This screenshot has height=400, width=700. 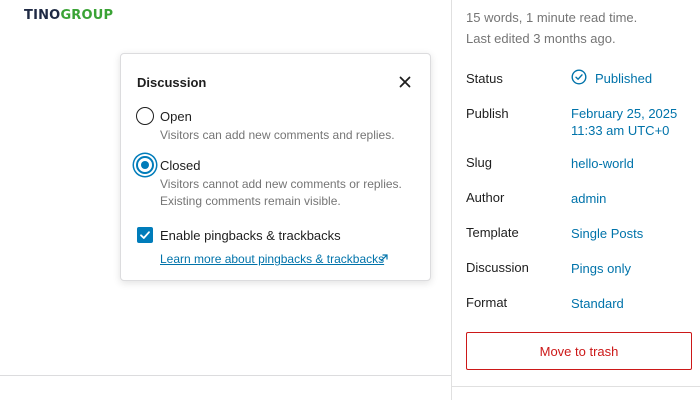 I want to click on author-label: Author, so click(x=485, y=197).